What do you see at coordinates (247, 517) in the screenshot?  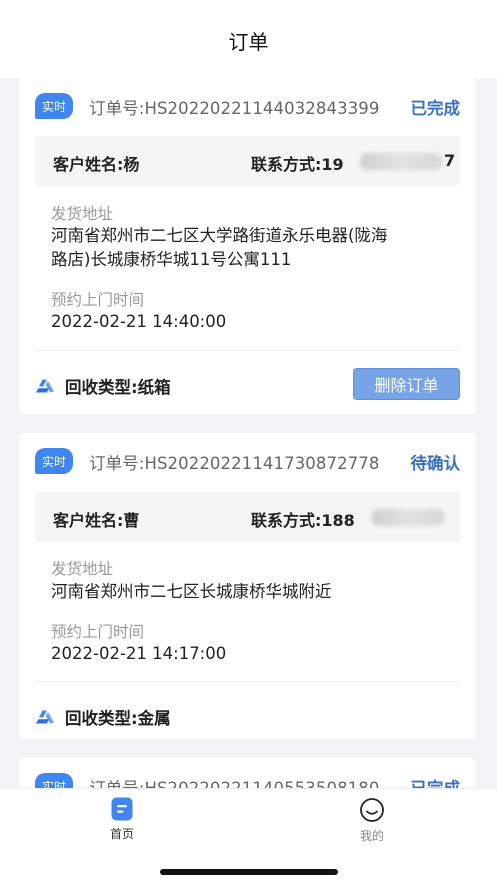 I see `customer-info: 客户姓名:曹 联系方式:188` at bounding box center [247, 517].